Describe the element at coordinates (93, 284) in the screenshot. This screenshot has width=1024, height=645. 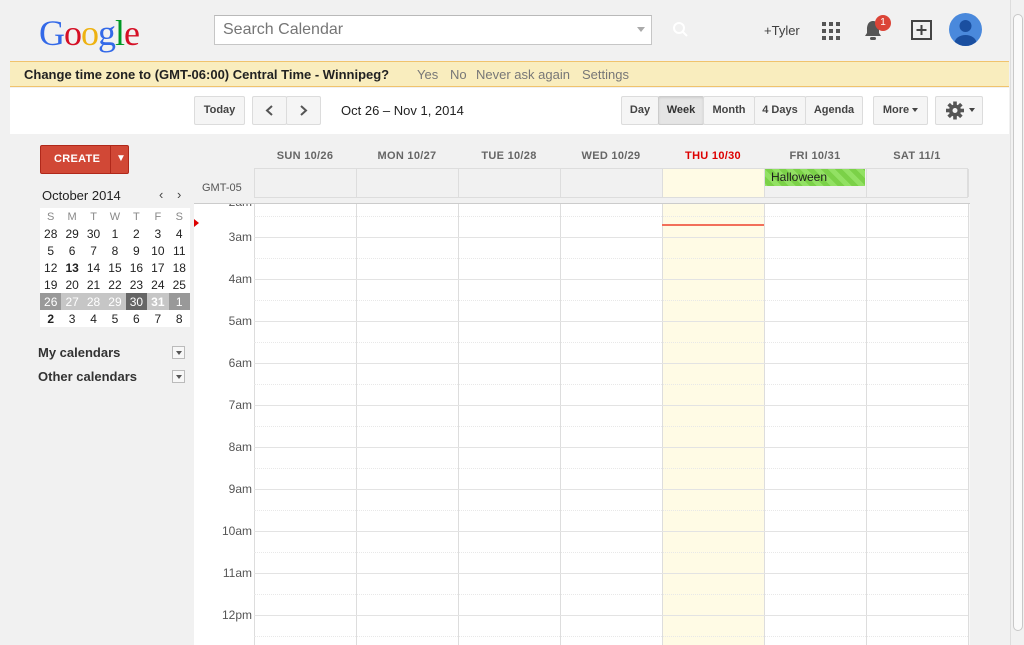
I see `mini-calendar-day: 21` at that location.